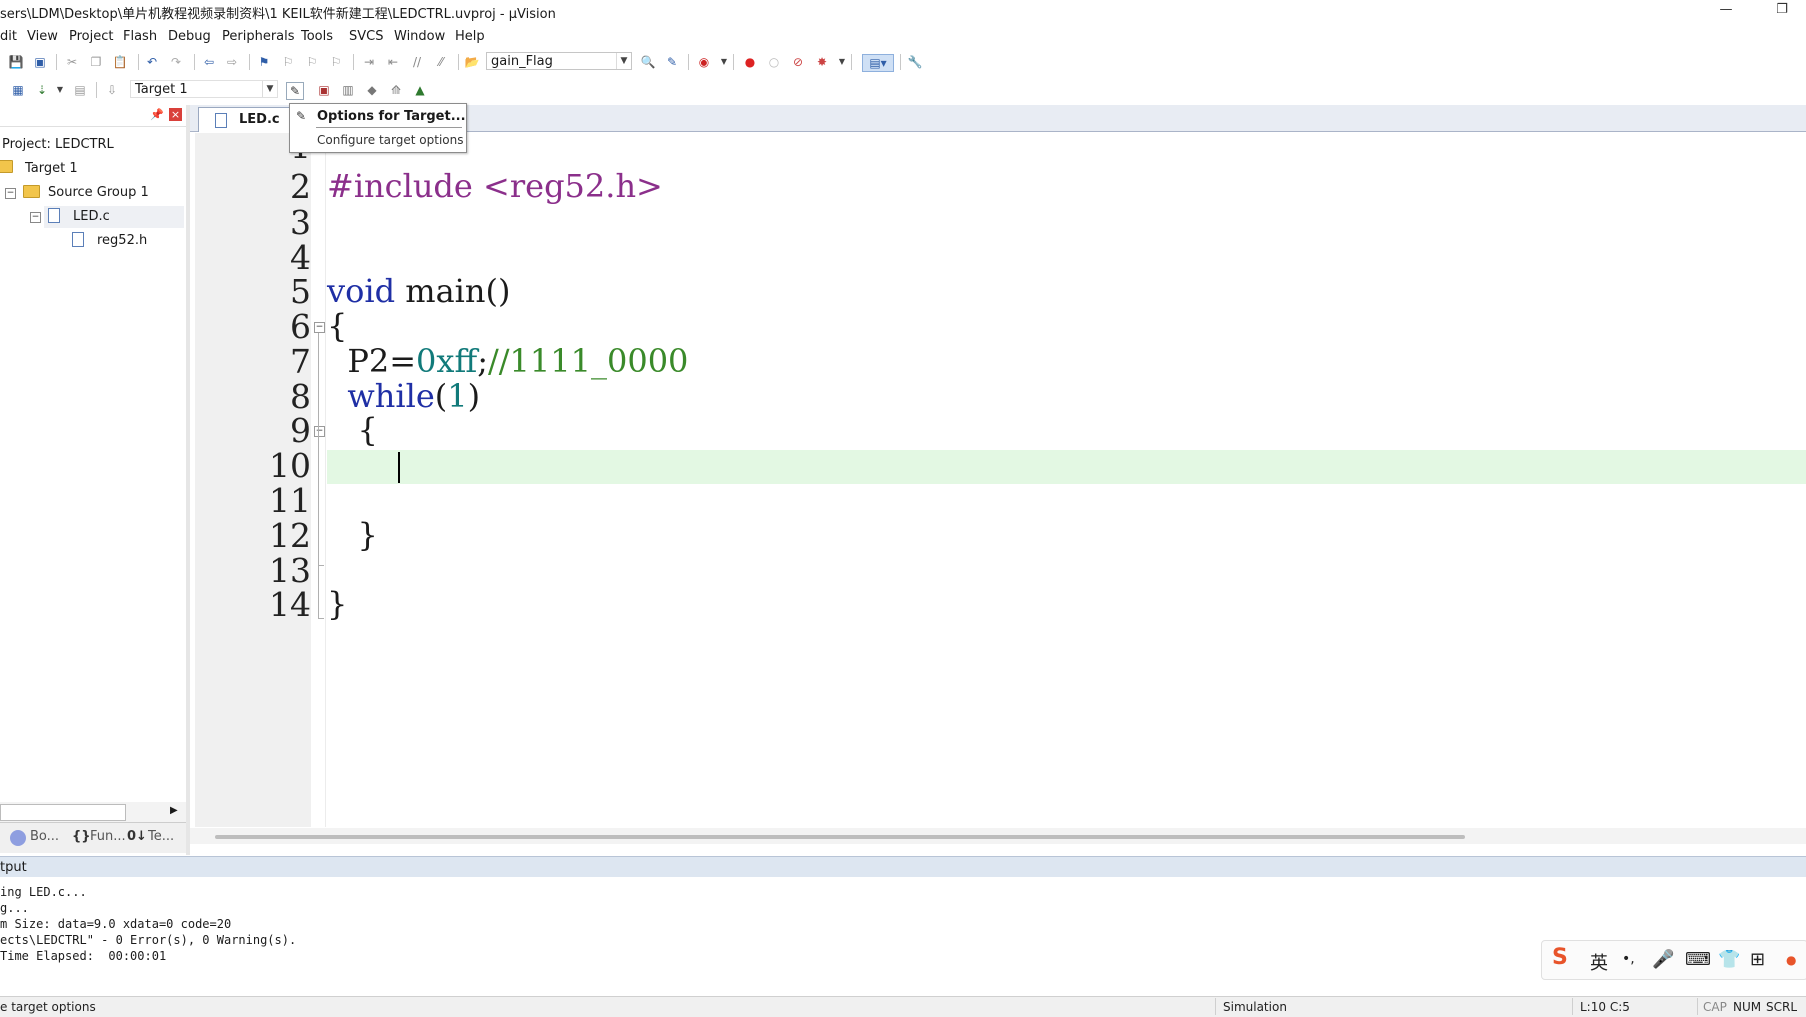 This screenshot has height=1017, width=1806. What do you see at coordinates (878, 63) in the screenshot?
I see `window-layout-icon: ▤▾` at bounding box center [878, 63].